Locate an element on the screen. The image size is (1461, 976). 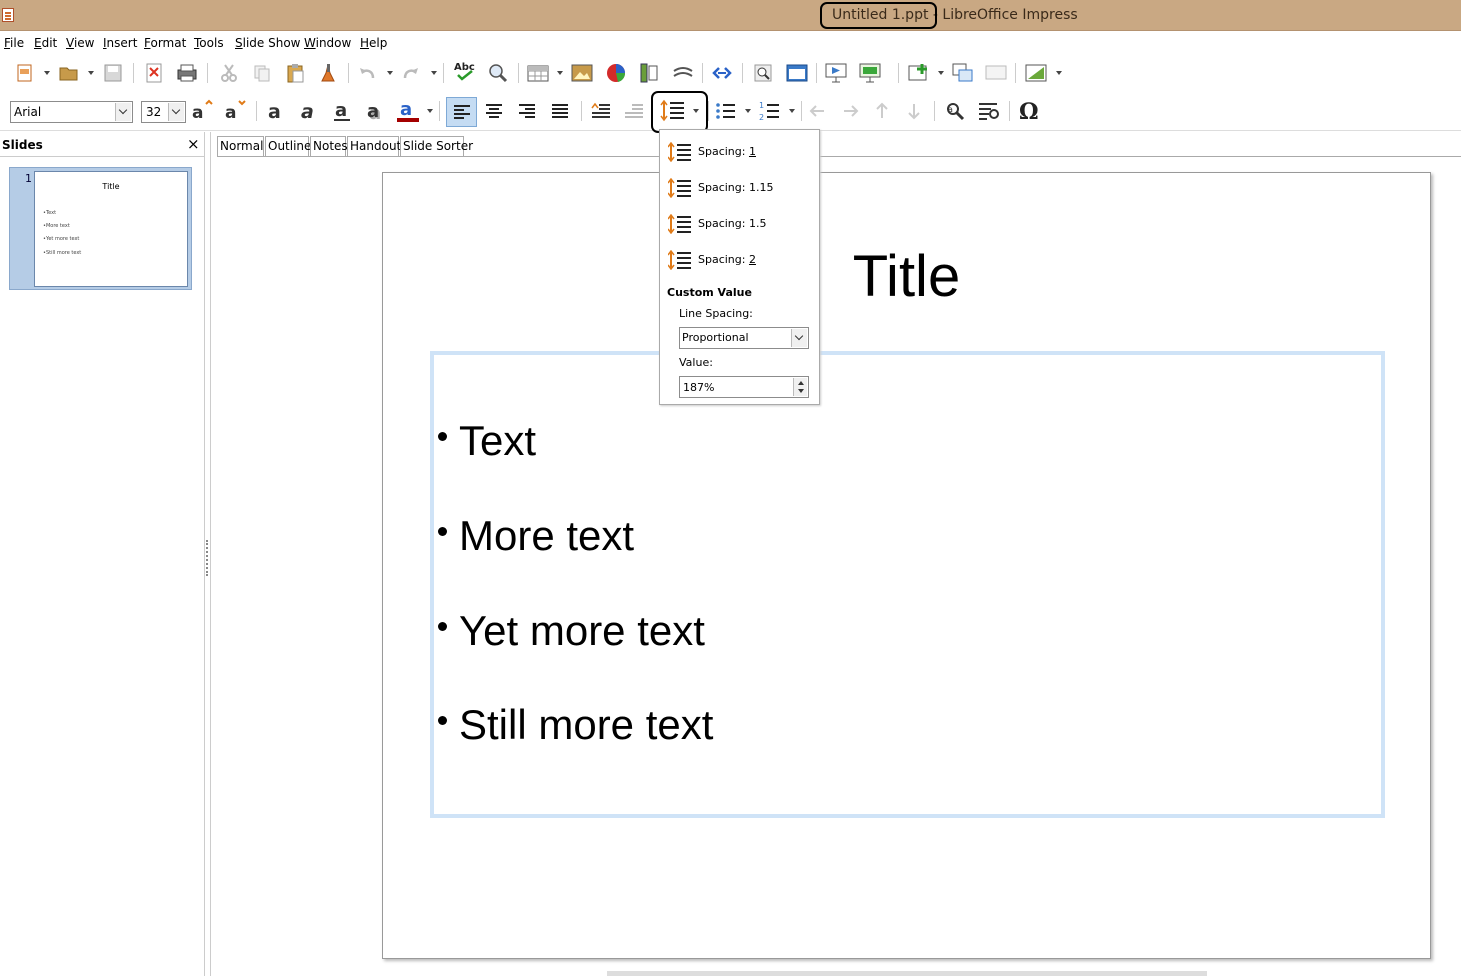
start-presentation-icon is located at coordinates (836, 73).